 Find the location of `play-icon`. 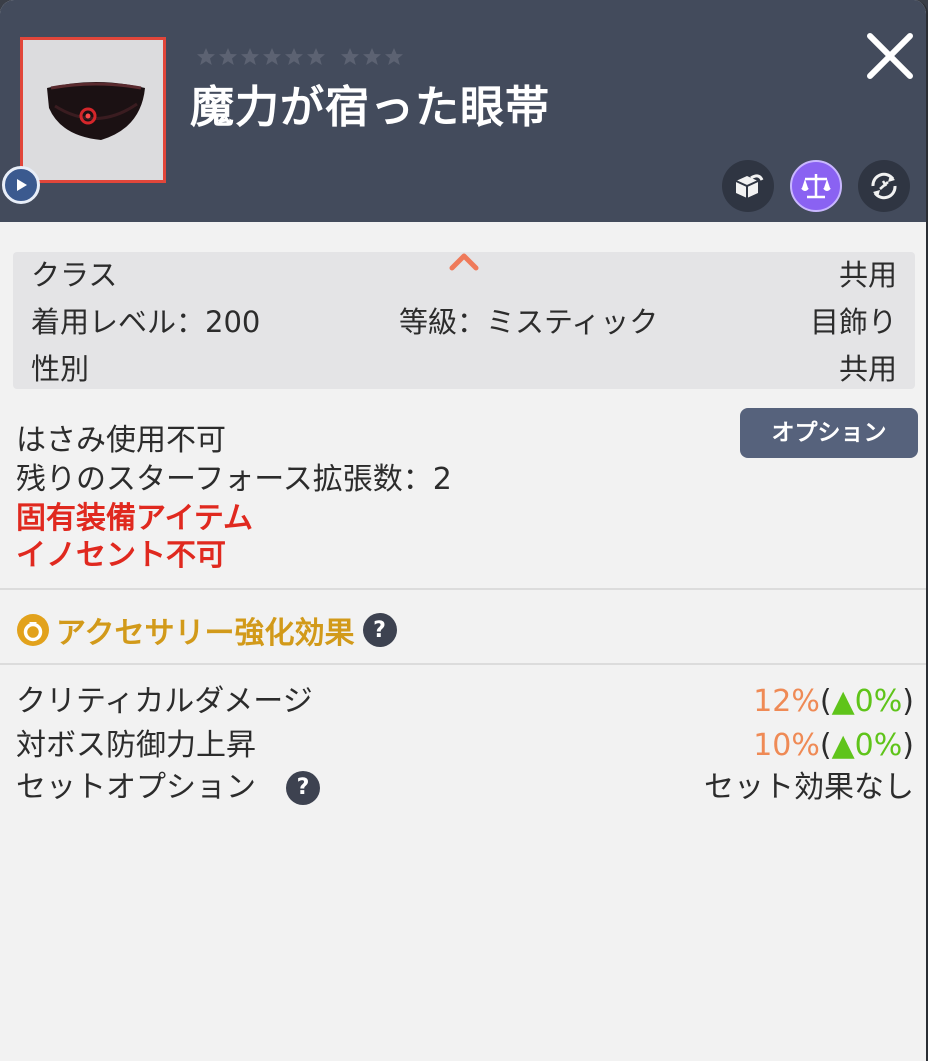

play-icon is located at coordinates (22, 185).